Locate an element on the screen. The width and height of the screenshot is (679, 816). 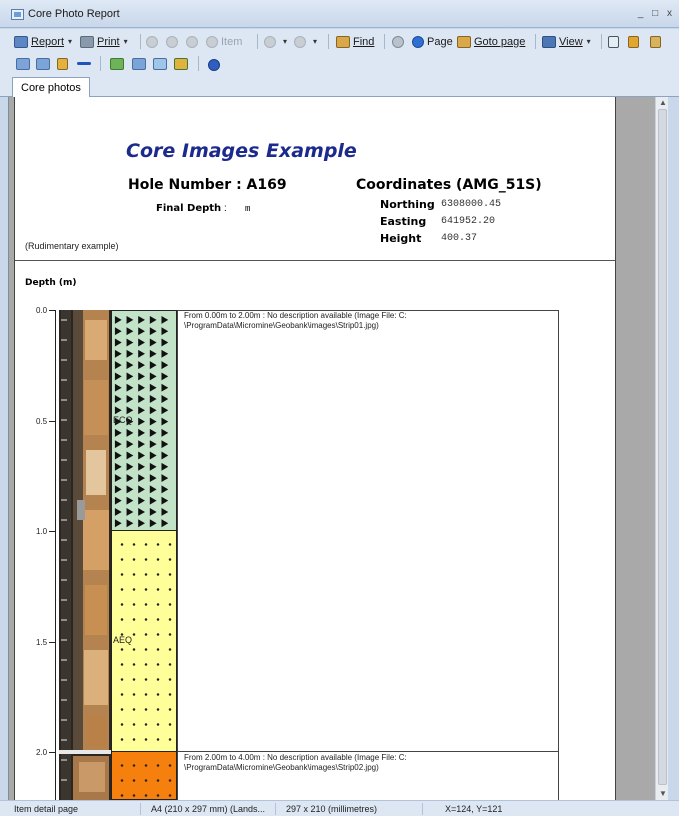
window-title: Core Photo Report is located at coordinates (74, 14).